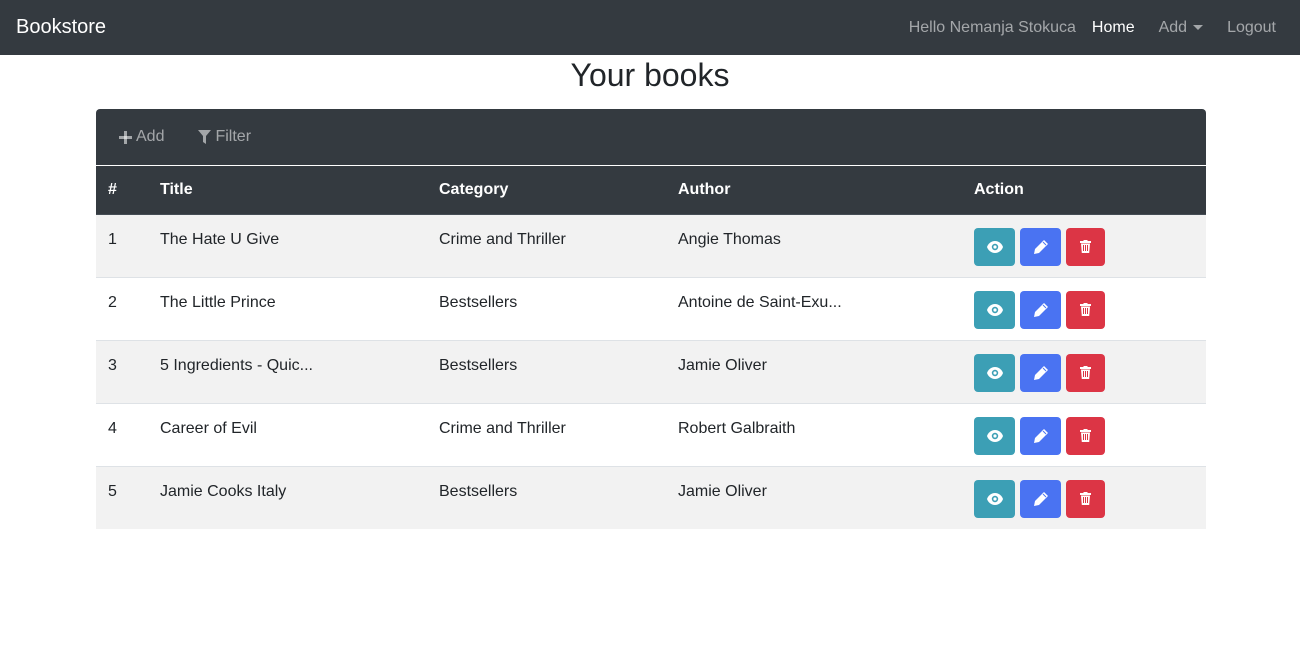  I want to click on add-book-button: Add, so click(141, 137).